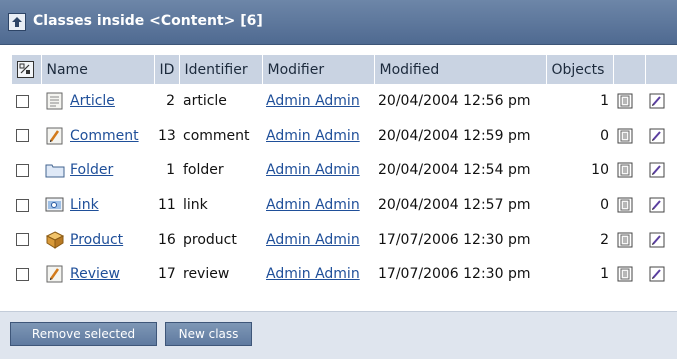 This screenshot has height=359, width=677. What do you see at coordinates (580, 69) in the screenshot?
I see `col-objects: Objects` at bounding box center [580, 69].